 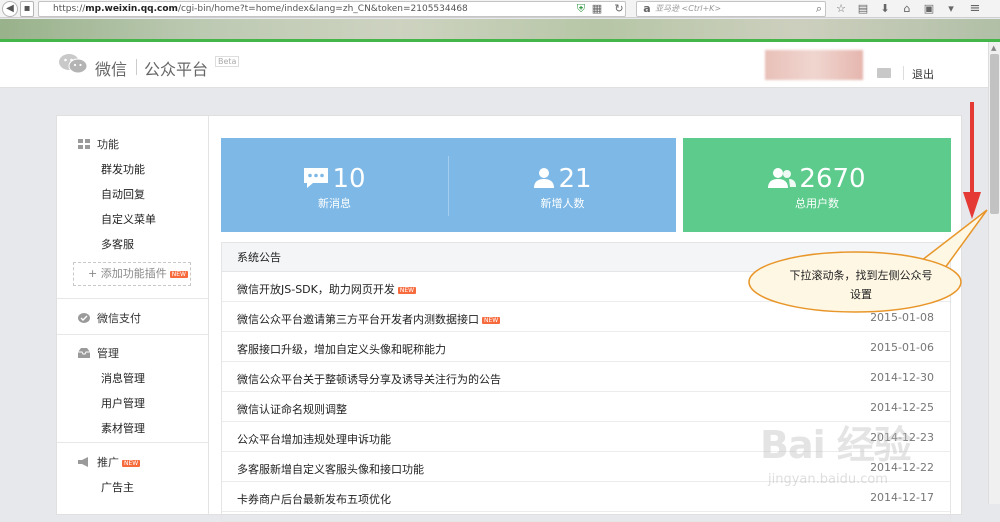 I want to click on announcement-title-text: 微信开放JS-SDK，助力网页开发, so click(x=316, y=289).